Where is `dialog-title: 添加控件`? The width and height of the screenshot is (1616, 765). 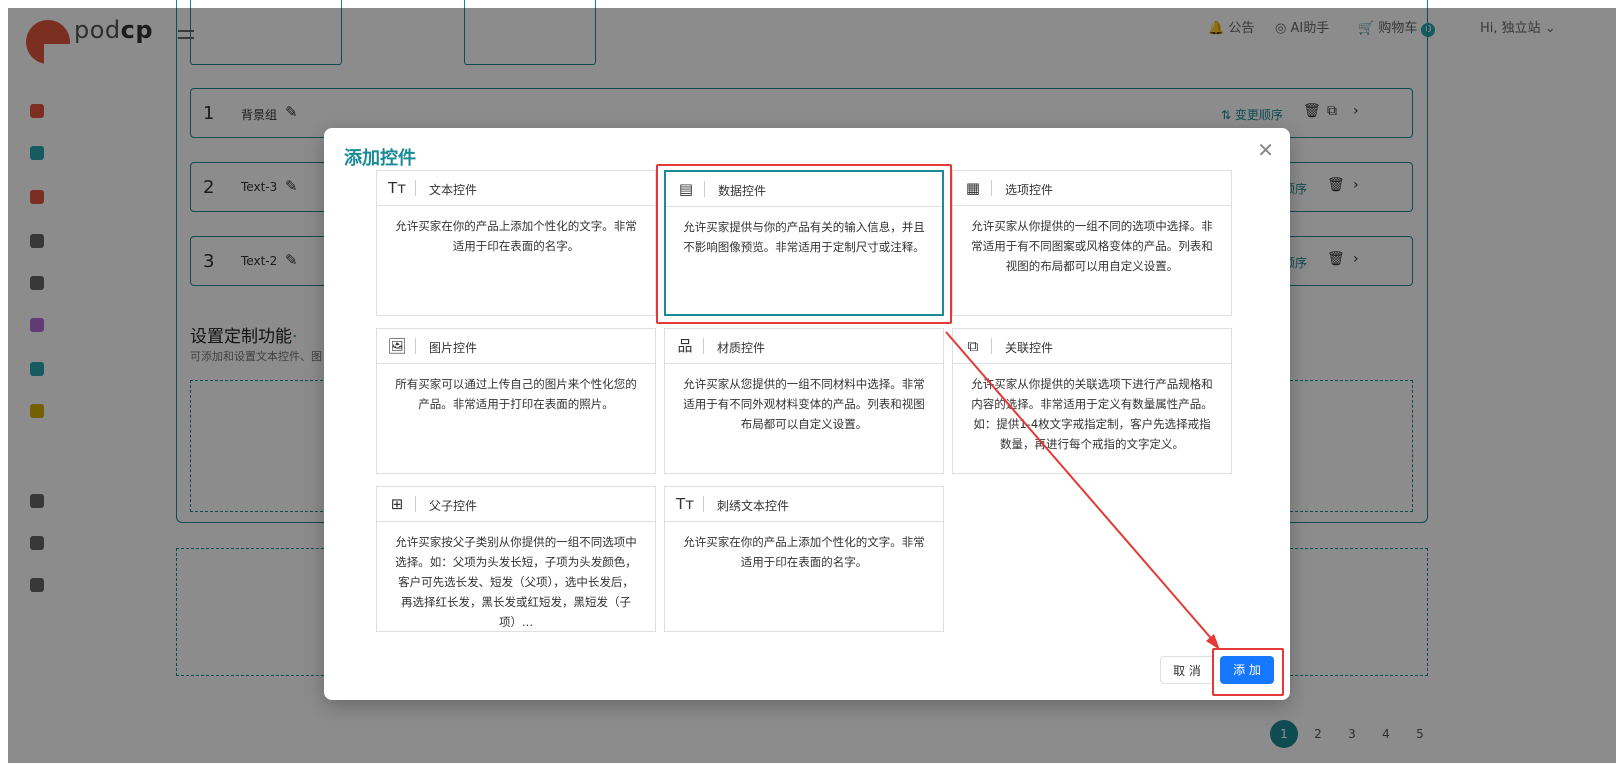 dialog-title: 添加控件 is located at coordinates (380, 158).